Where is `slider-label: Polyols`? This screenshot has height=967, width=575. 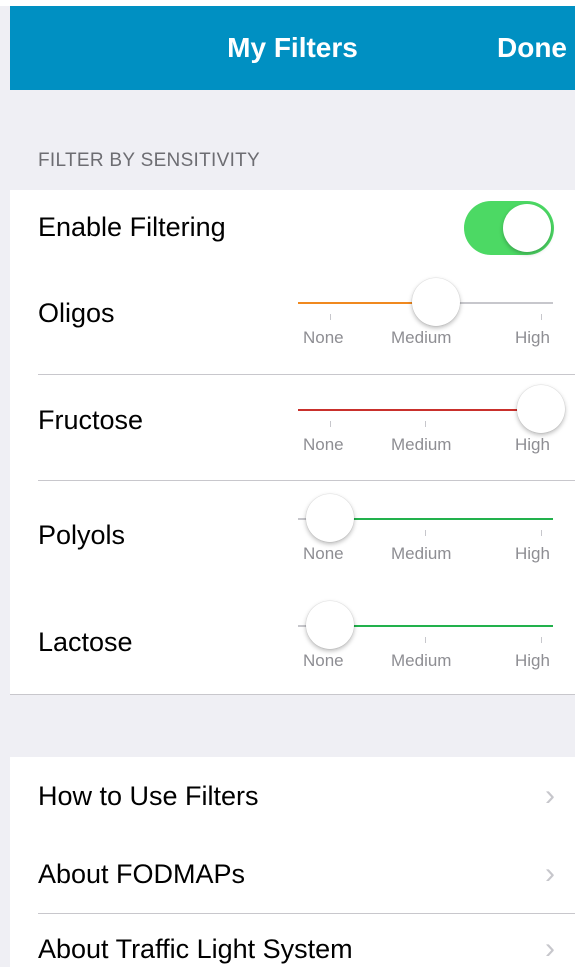 slider-label: Polyols is located at coordinates (82, 535).